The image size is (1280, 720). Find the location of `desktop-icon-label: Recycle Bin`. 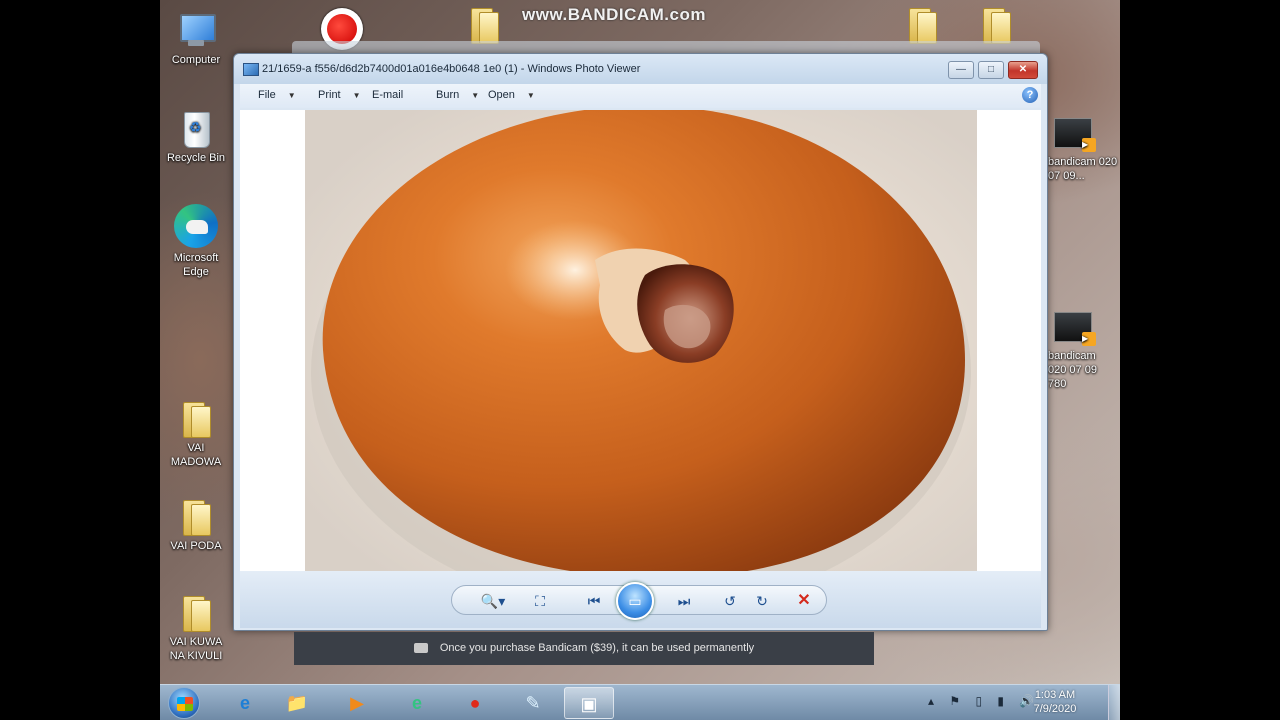

desktop-icon-label: Recycle Bin is located at coordinates (196, 158).